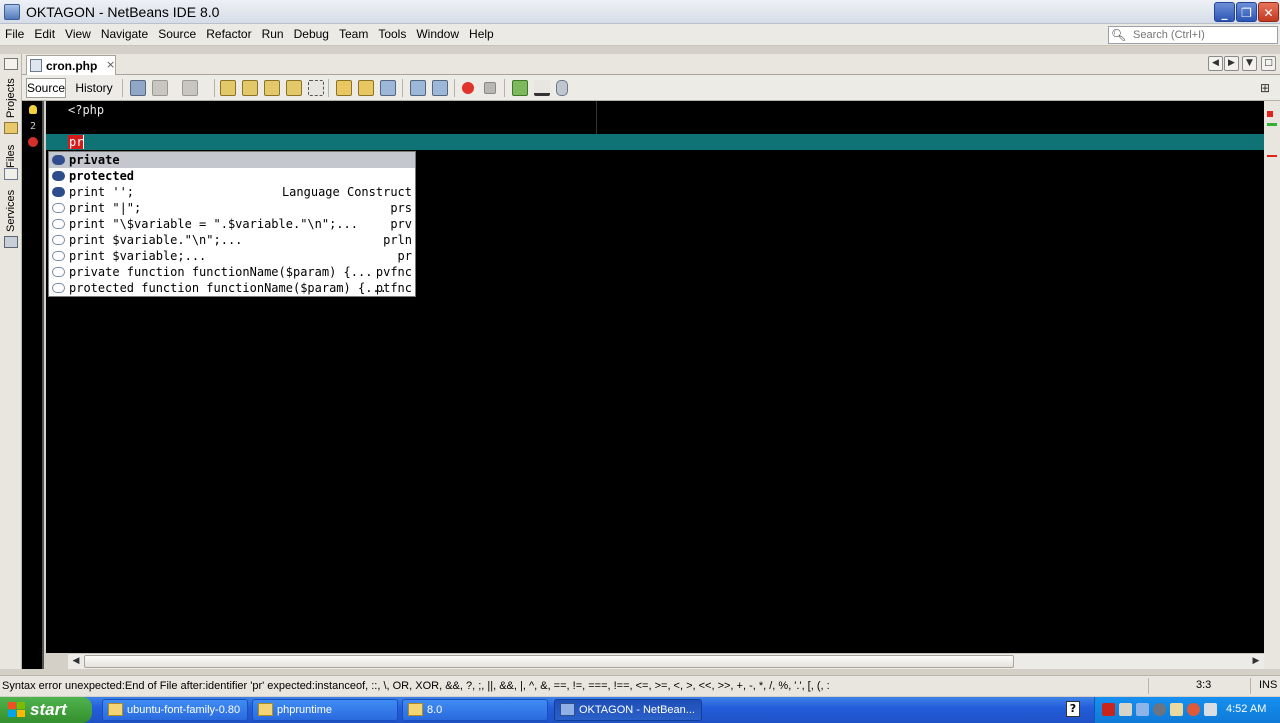  Describe the element at coordinates (33, 142) in the screenshot. I see `error-badge-icon` at that location.